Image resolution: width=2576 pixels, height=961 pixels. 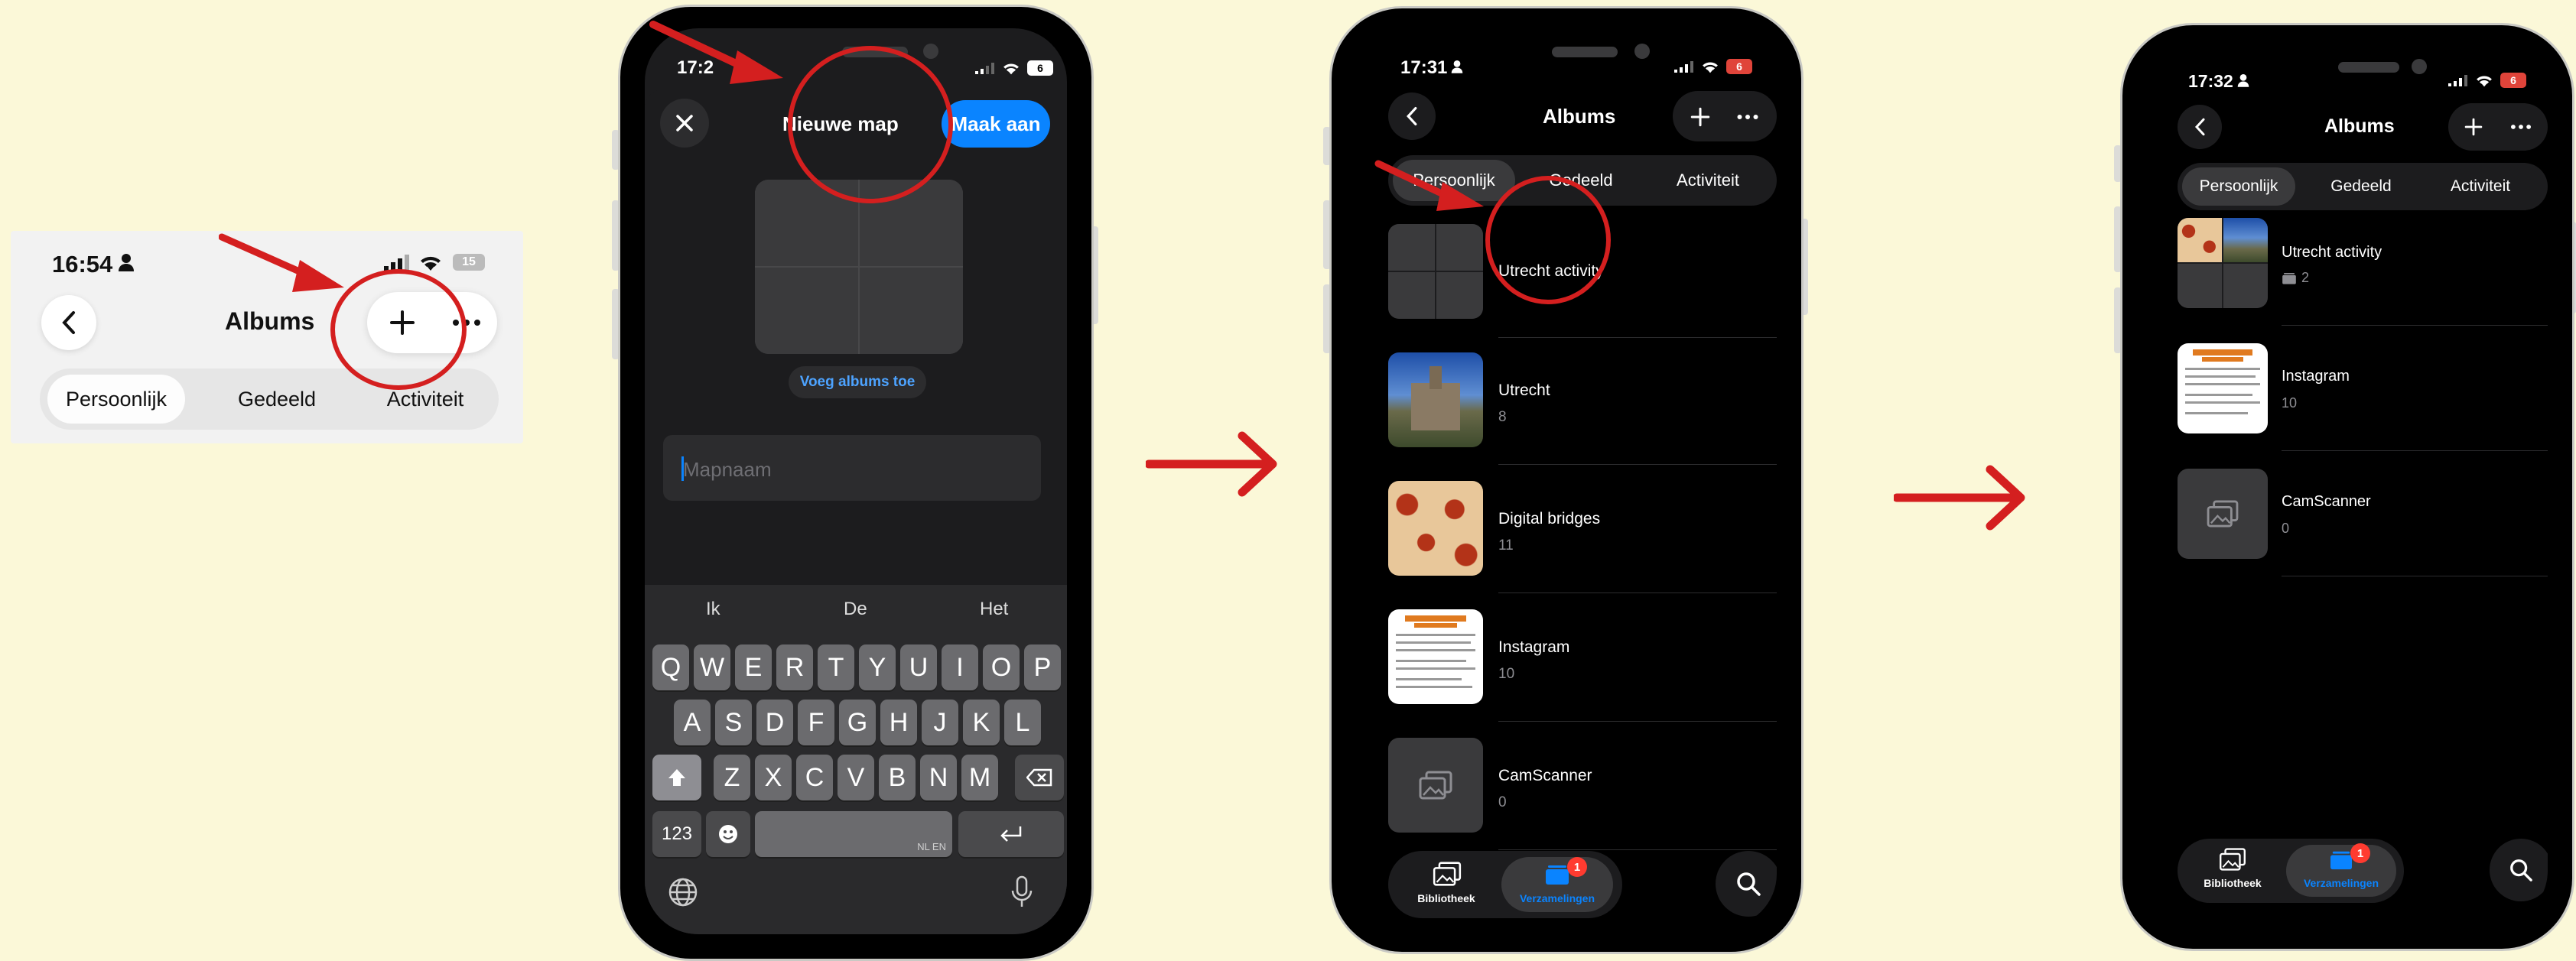 I want to click on search-icon, so click(x=1749, y=884).